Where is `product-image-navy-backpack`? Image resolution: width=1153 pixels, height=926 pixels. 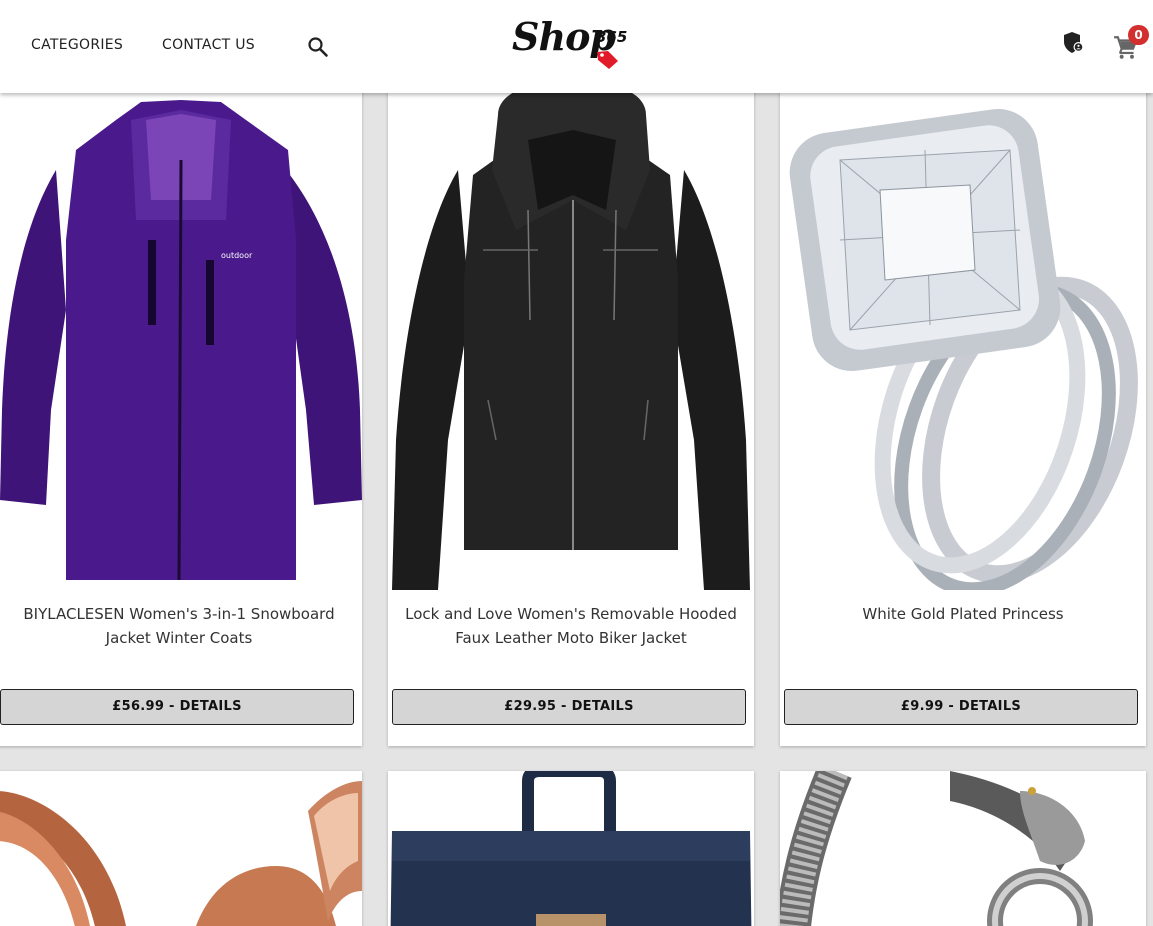 product-image-navy-backpack is located at coordinates (571, 848).